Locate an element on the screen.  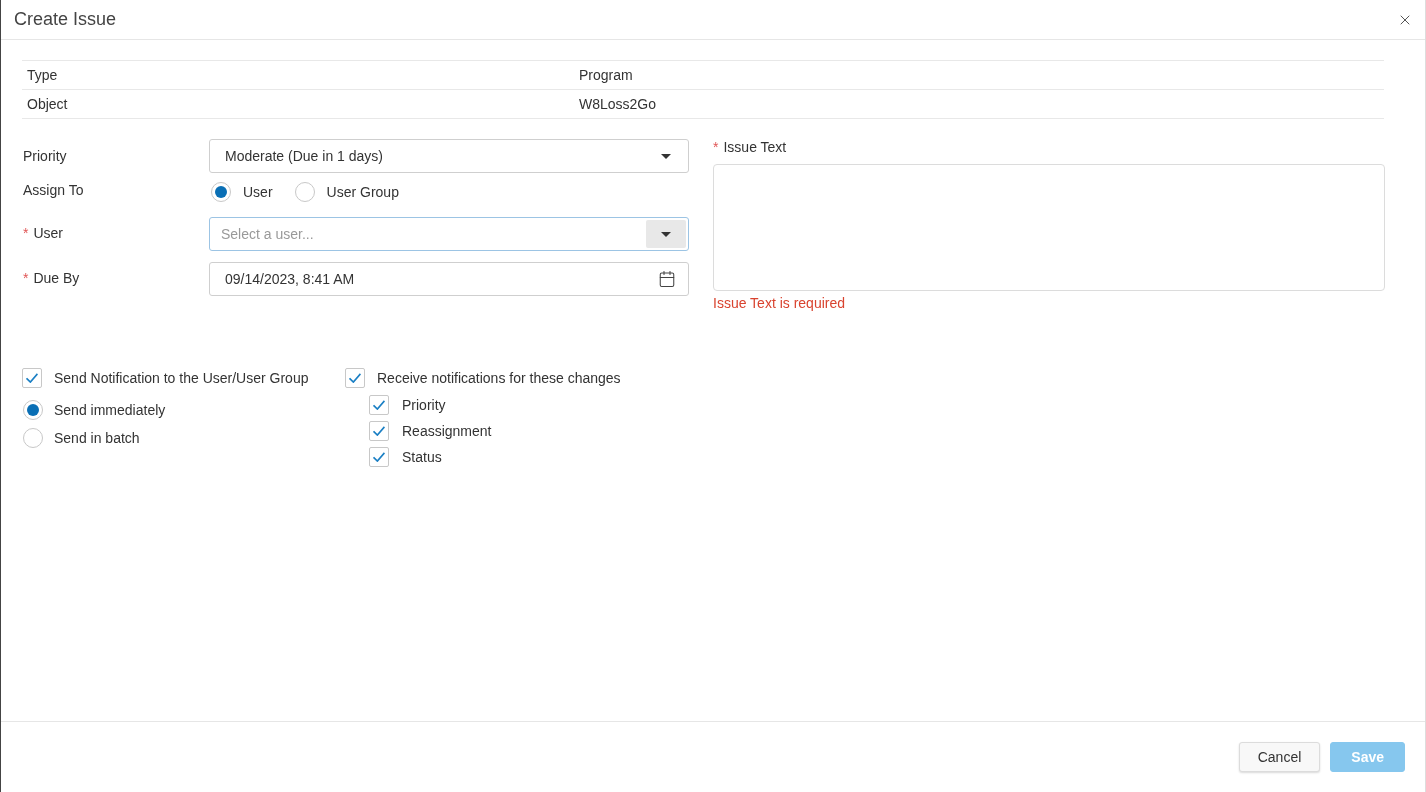
checkbox-label: Reassignment is located at coordinates (447, 431).